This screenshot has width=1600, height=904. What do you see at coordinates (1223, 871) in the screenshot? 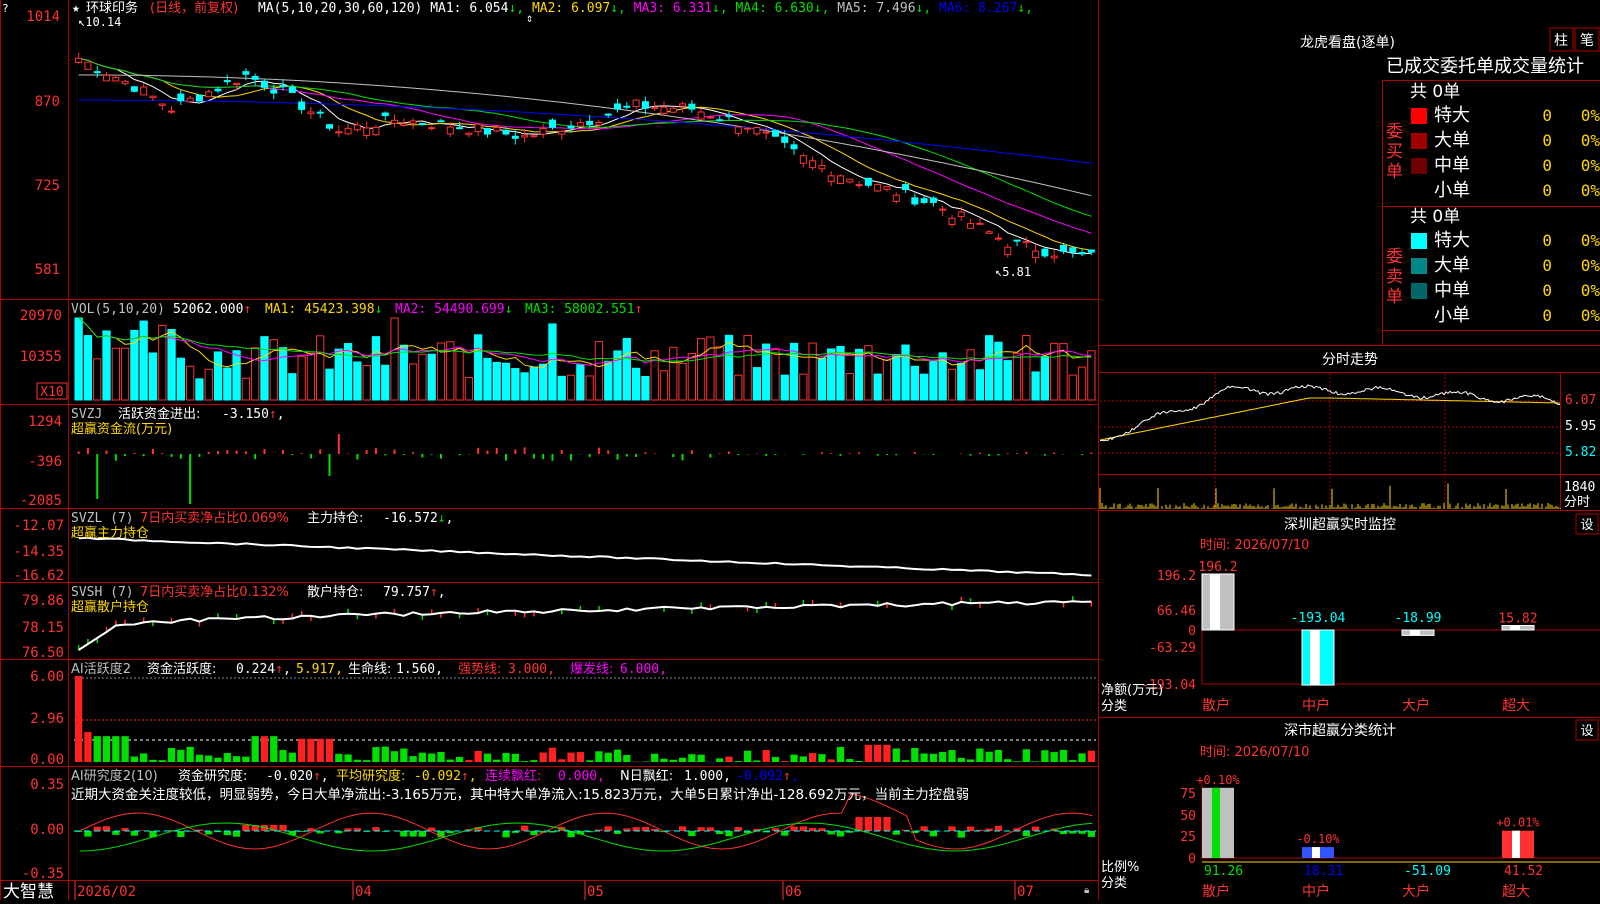
I see `stats-value: 91.26` at bounding box center [1223, 871].